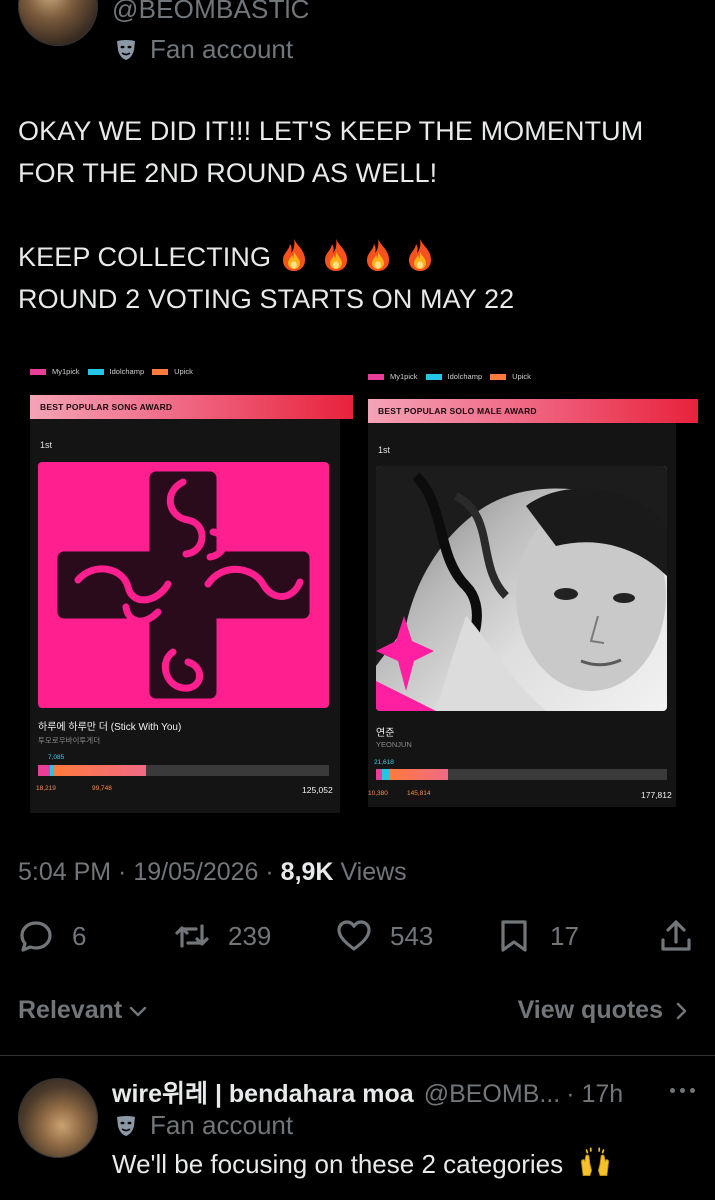 This screenshot has width=715, height=1200. What do you see at coordinates (56, 757) in the screenshot?
I see `top-vote-value: 7,085` at bounding box center [56, 757].